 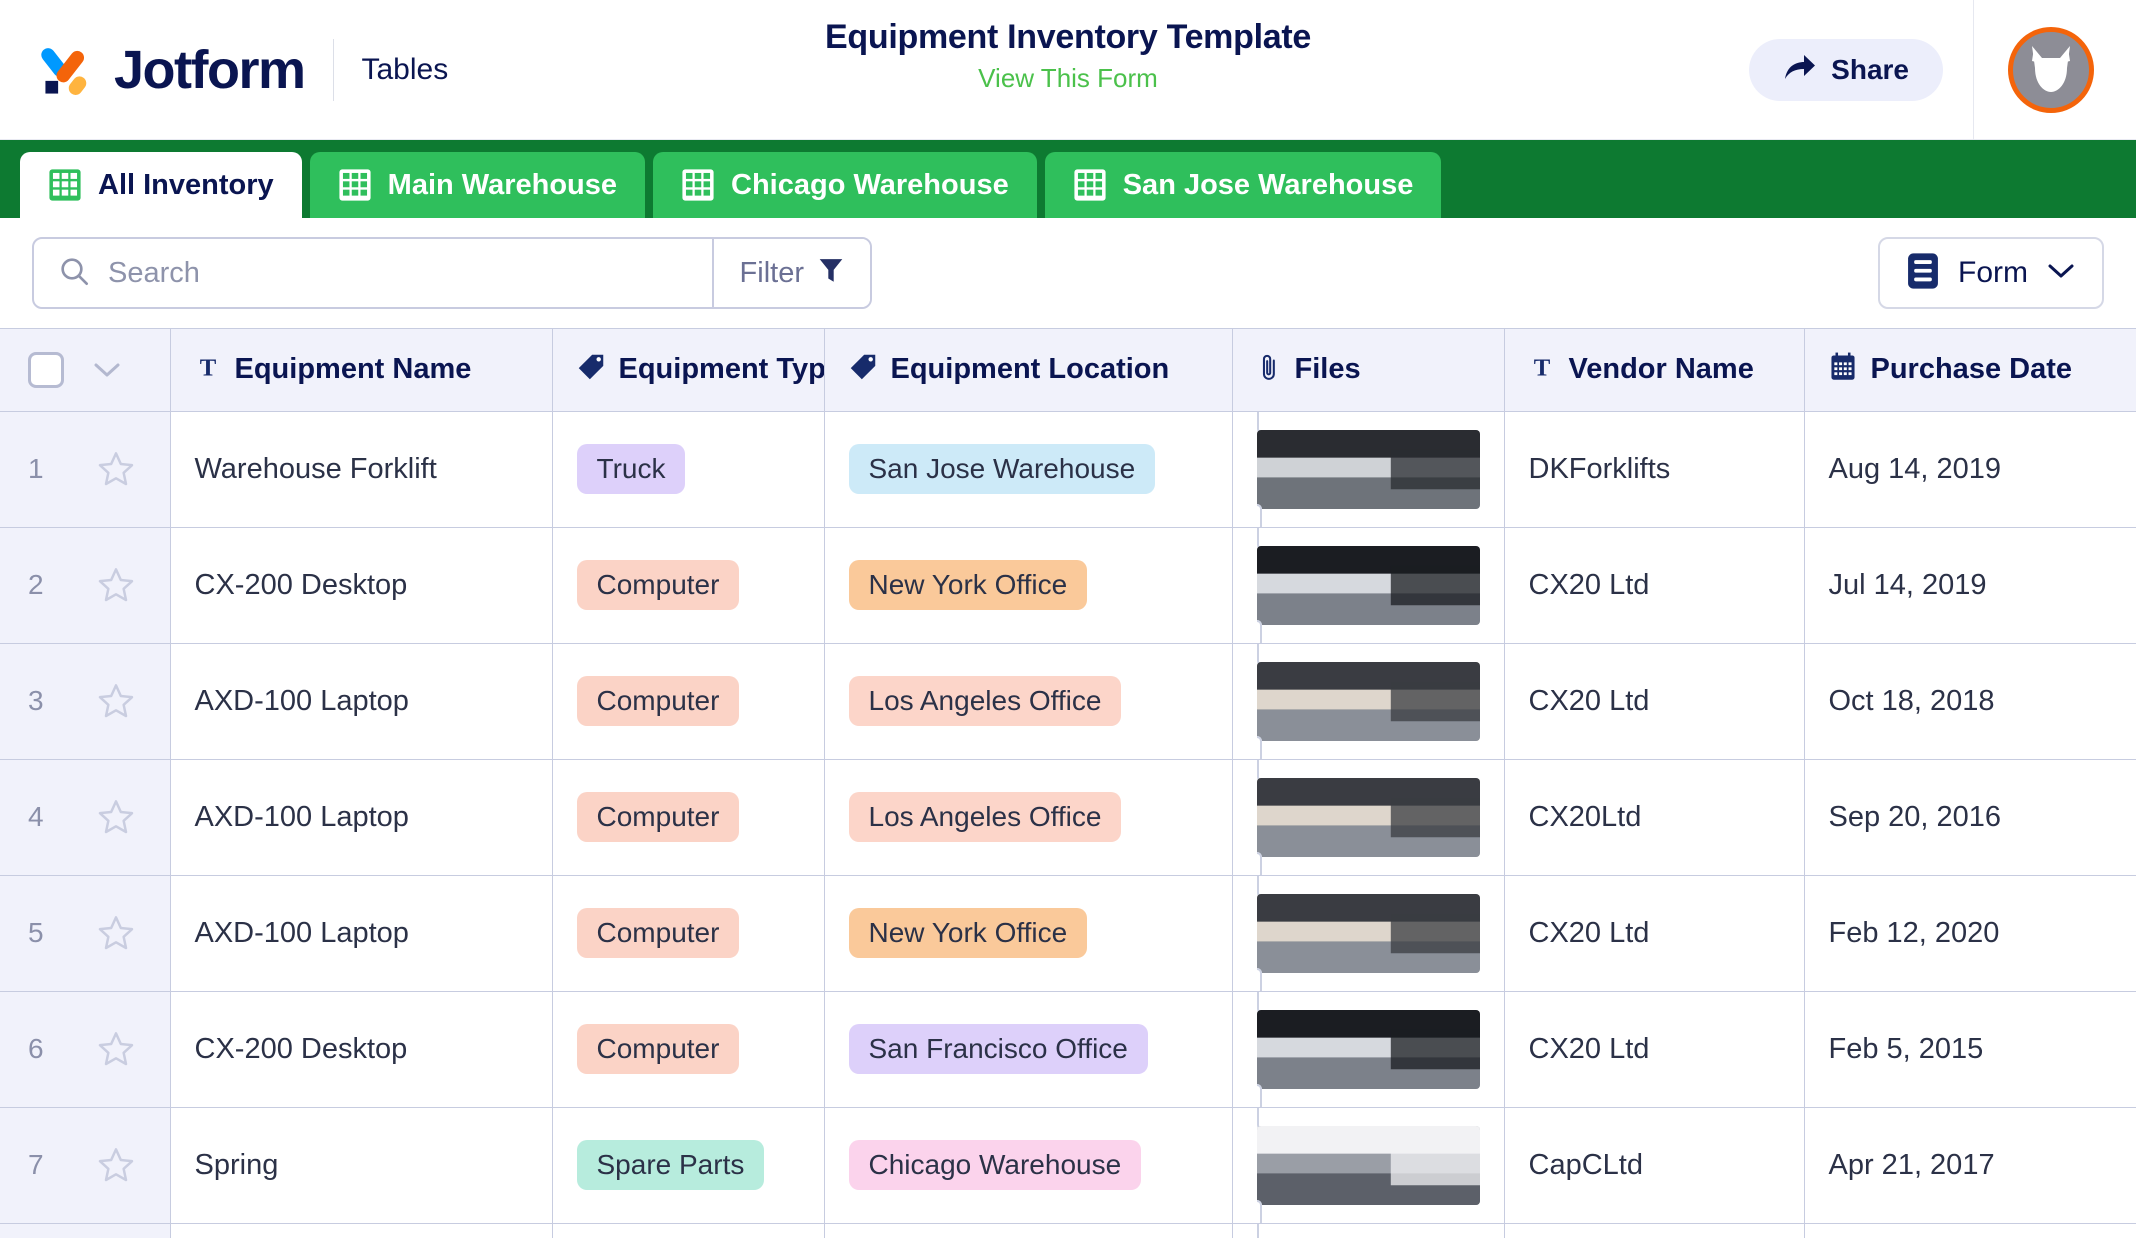 What do you see at coordinates (1654, 370) in the screenshot?
I see `column-header-vendor-name: T Vendor Name` at bounding box center [1654, 370].